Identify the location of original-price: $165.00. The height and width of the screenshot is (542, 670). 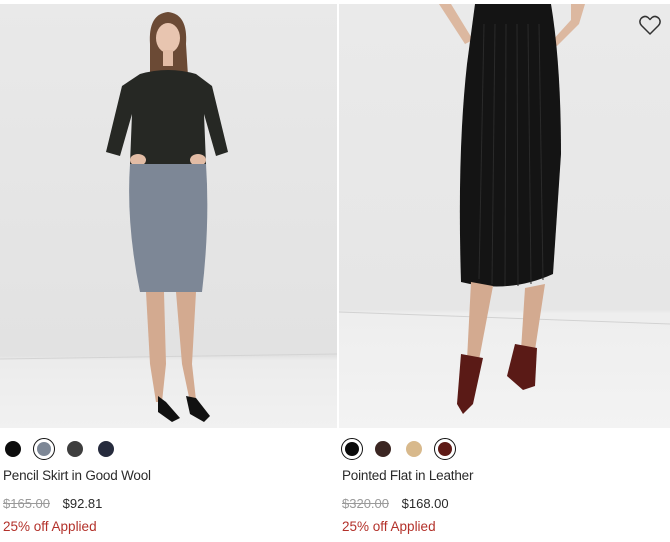
(26, 503).